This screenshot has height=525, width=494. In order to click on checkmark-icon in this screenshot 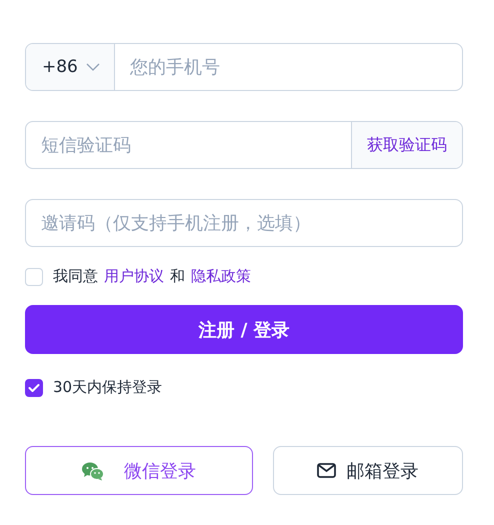, I will do `click(34, 387)`.